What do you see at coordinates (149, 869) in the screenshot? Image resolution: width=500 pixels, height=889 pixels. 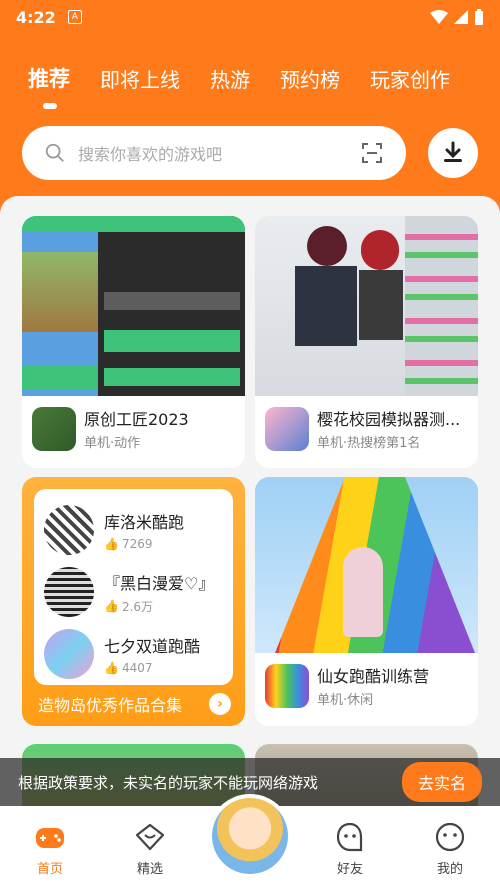 I see `nav-label: 精选` at bounding box center [149, 869].